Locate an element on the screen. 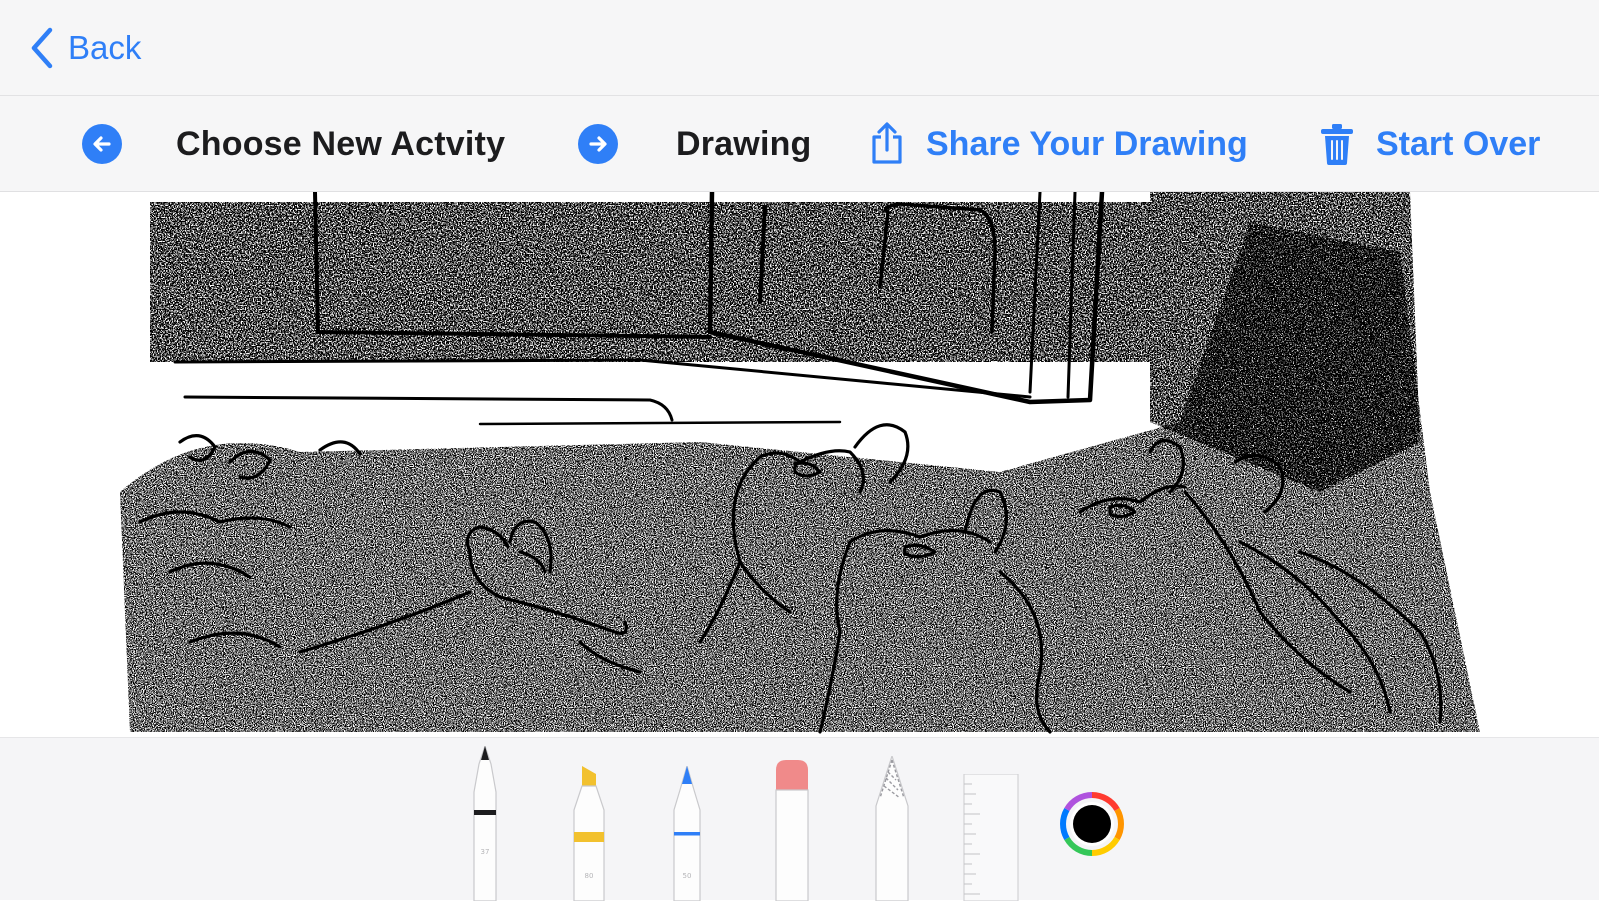 The height and width of the screenshot is (906, 1599). pencil-icon: 50 is located at coordinates (687, 832).